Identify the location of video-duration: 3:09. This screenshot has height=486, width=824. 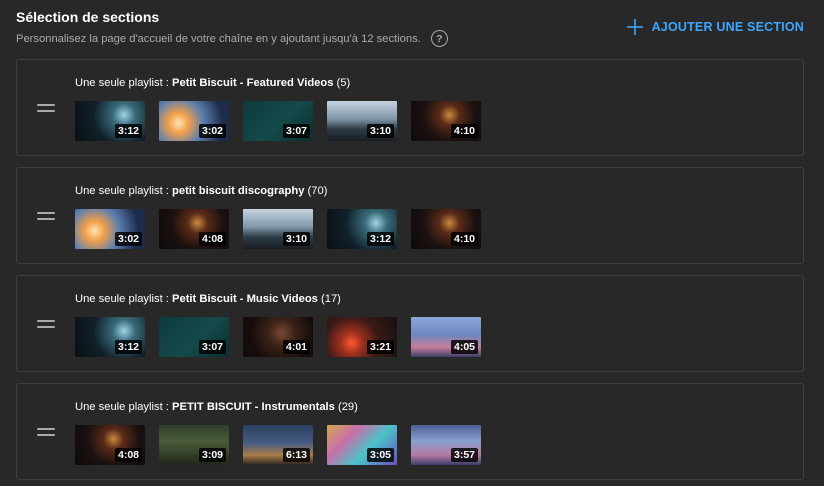
(212, 455).